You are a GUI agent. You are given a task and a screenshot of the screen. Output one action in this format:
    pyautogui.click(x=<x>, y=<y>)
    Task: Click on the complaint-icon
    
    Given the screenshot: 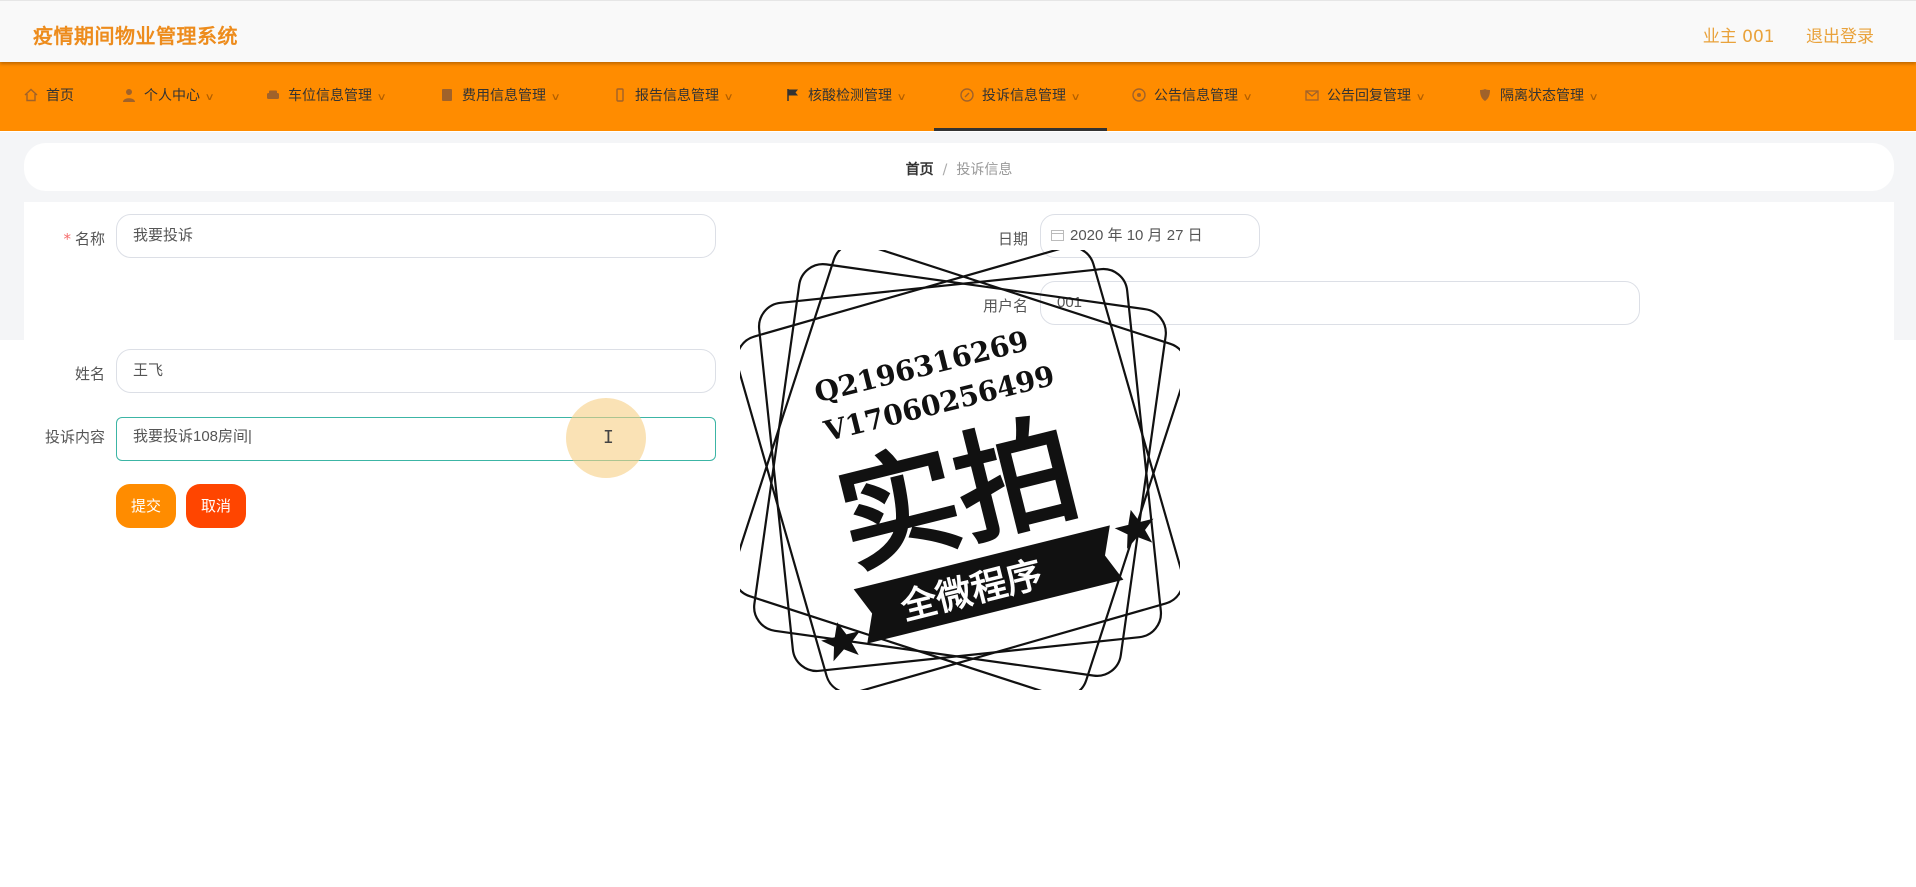 What is the action you would take?
    pyautogui.click(x=967, y=95)
    